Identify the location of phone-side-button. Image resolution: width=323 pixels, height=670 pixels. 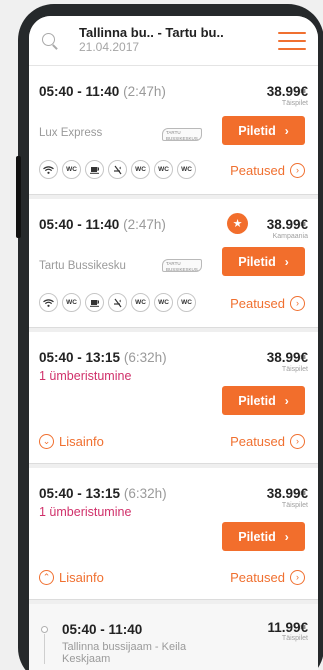
(18, 197).